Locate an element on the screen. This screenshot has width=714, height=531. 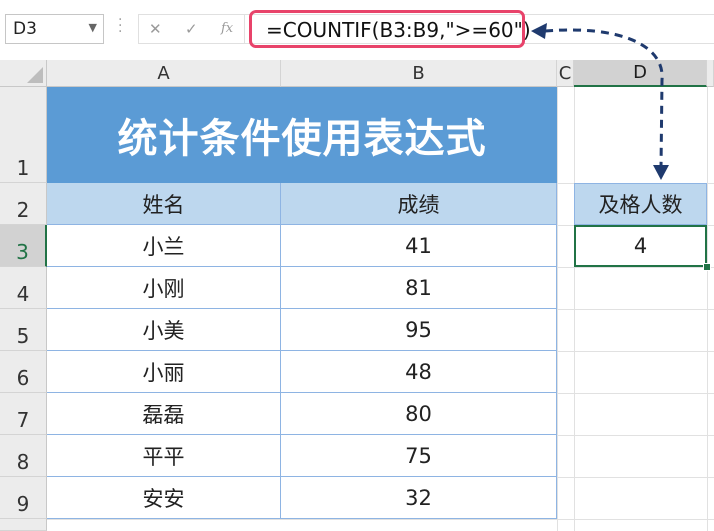
formula-buttons: ✕ ✓ fx is located at coordinates (191, 29).